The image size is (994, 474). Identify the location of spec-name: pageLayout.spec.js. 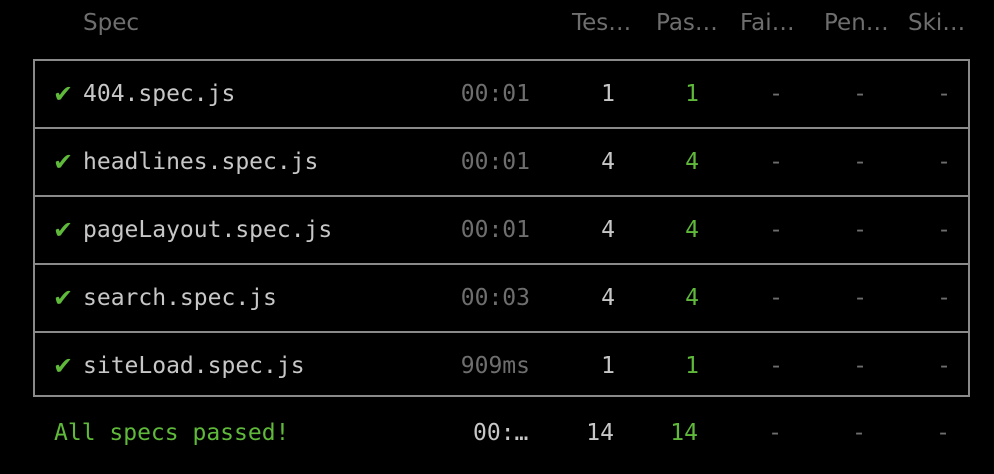
(208, 230).